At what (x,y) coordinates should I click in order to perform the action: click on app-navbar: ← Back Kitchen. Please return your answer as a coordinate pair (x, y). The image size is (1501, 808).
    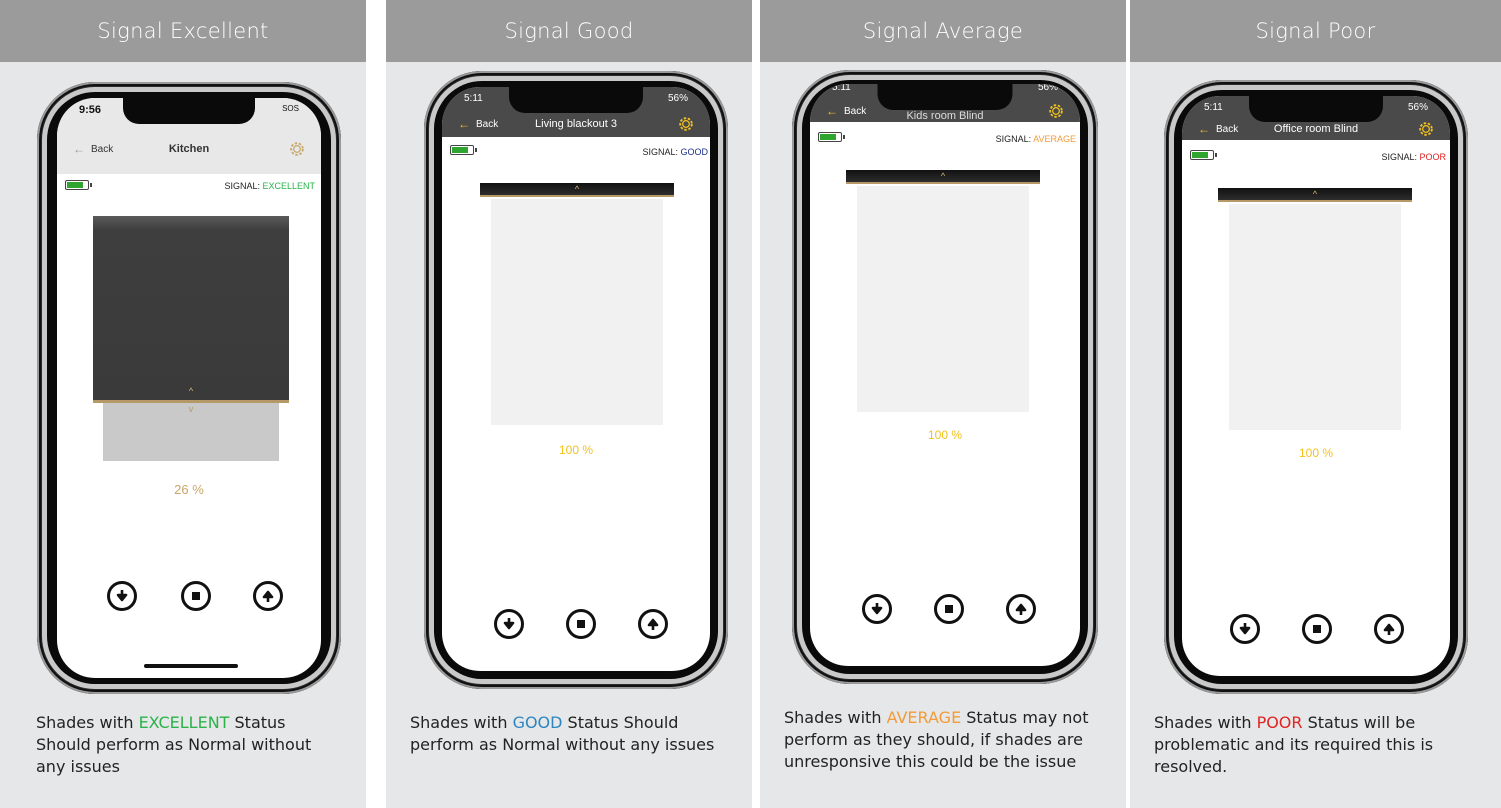
    Looking at the image, I should click on (189, 149).